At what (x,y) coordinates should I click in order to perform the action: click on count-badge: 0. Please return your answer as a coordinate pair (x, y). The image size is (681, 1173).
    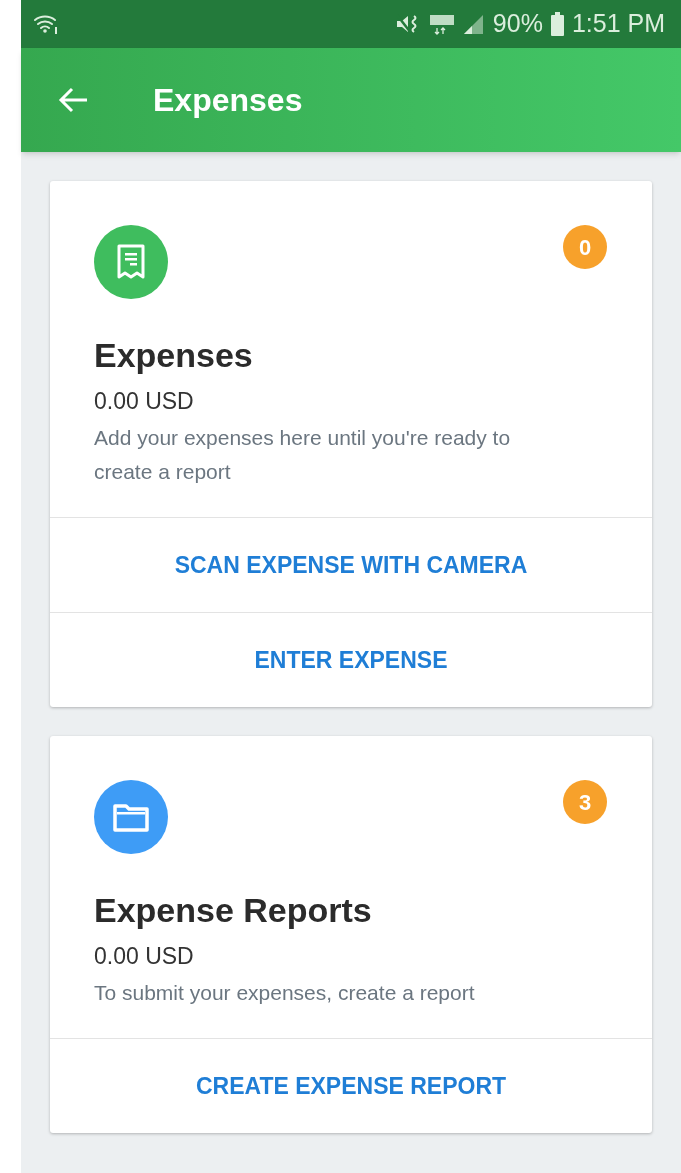
    Looking at the image, I should click on (585, 247).